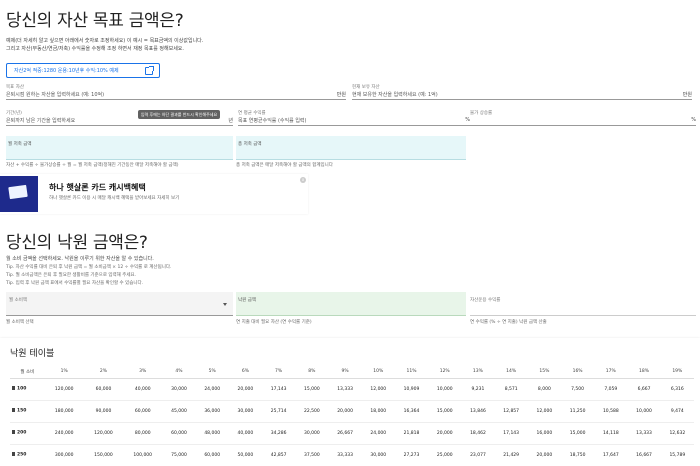 This screenshot has height=466, width=700. I want to click on table-cell: 25,714, so click(279, 411).